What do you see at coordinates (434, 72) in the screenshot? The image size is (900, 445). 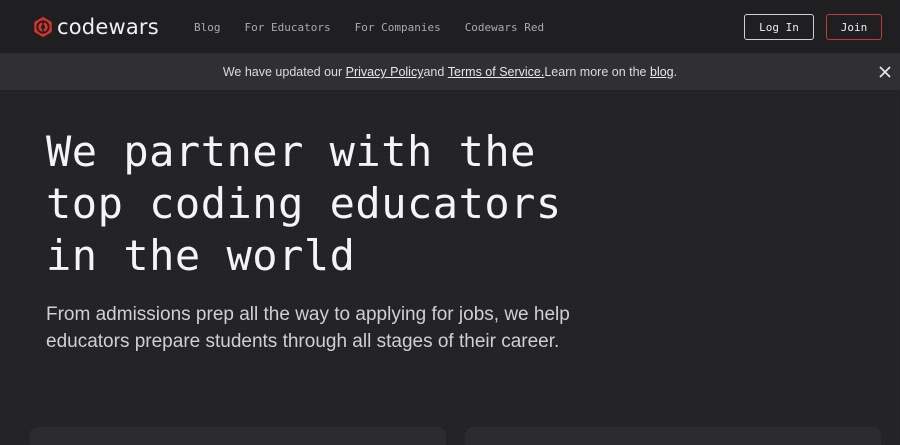 I see `notice-and: and` at bounding box center [434, 72].